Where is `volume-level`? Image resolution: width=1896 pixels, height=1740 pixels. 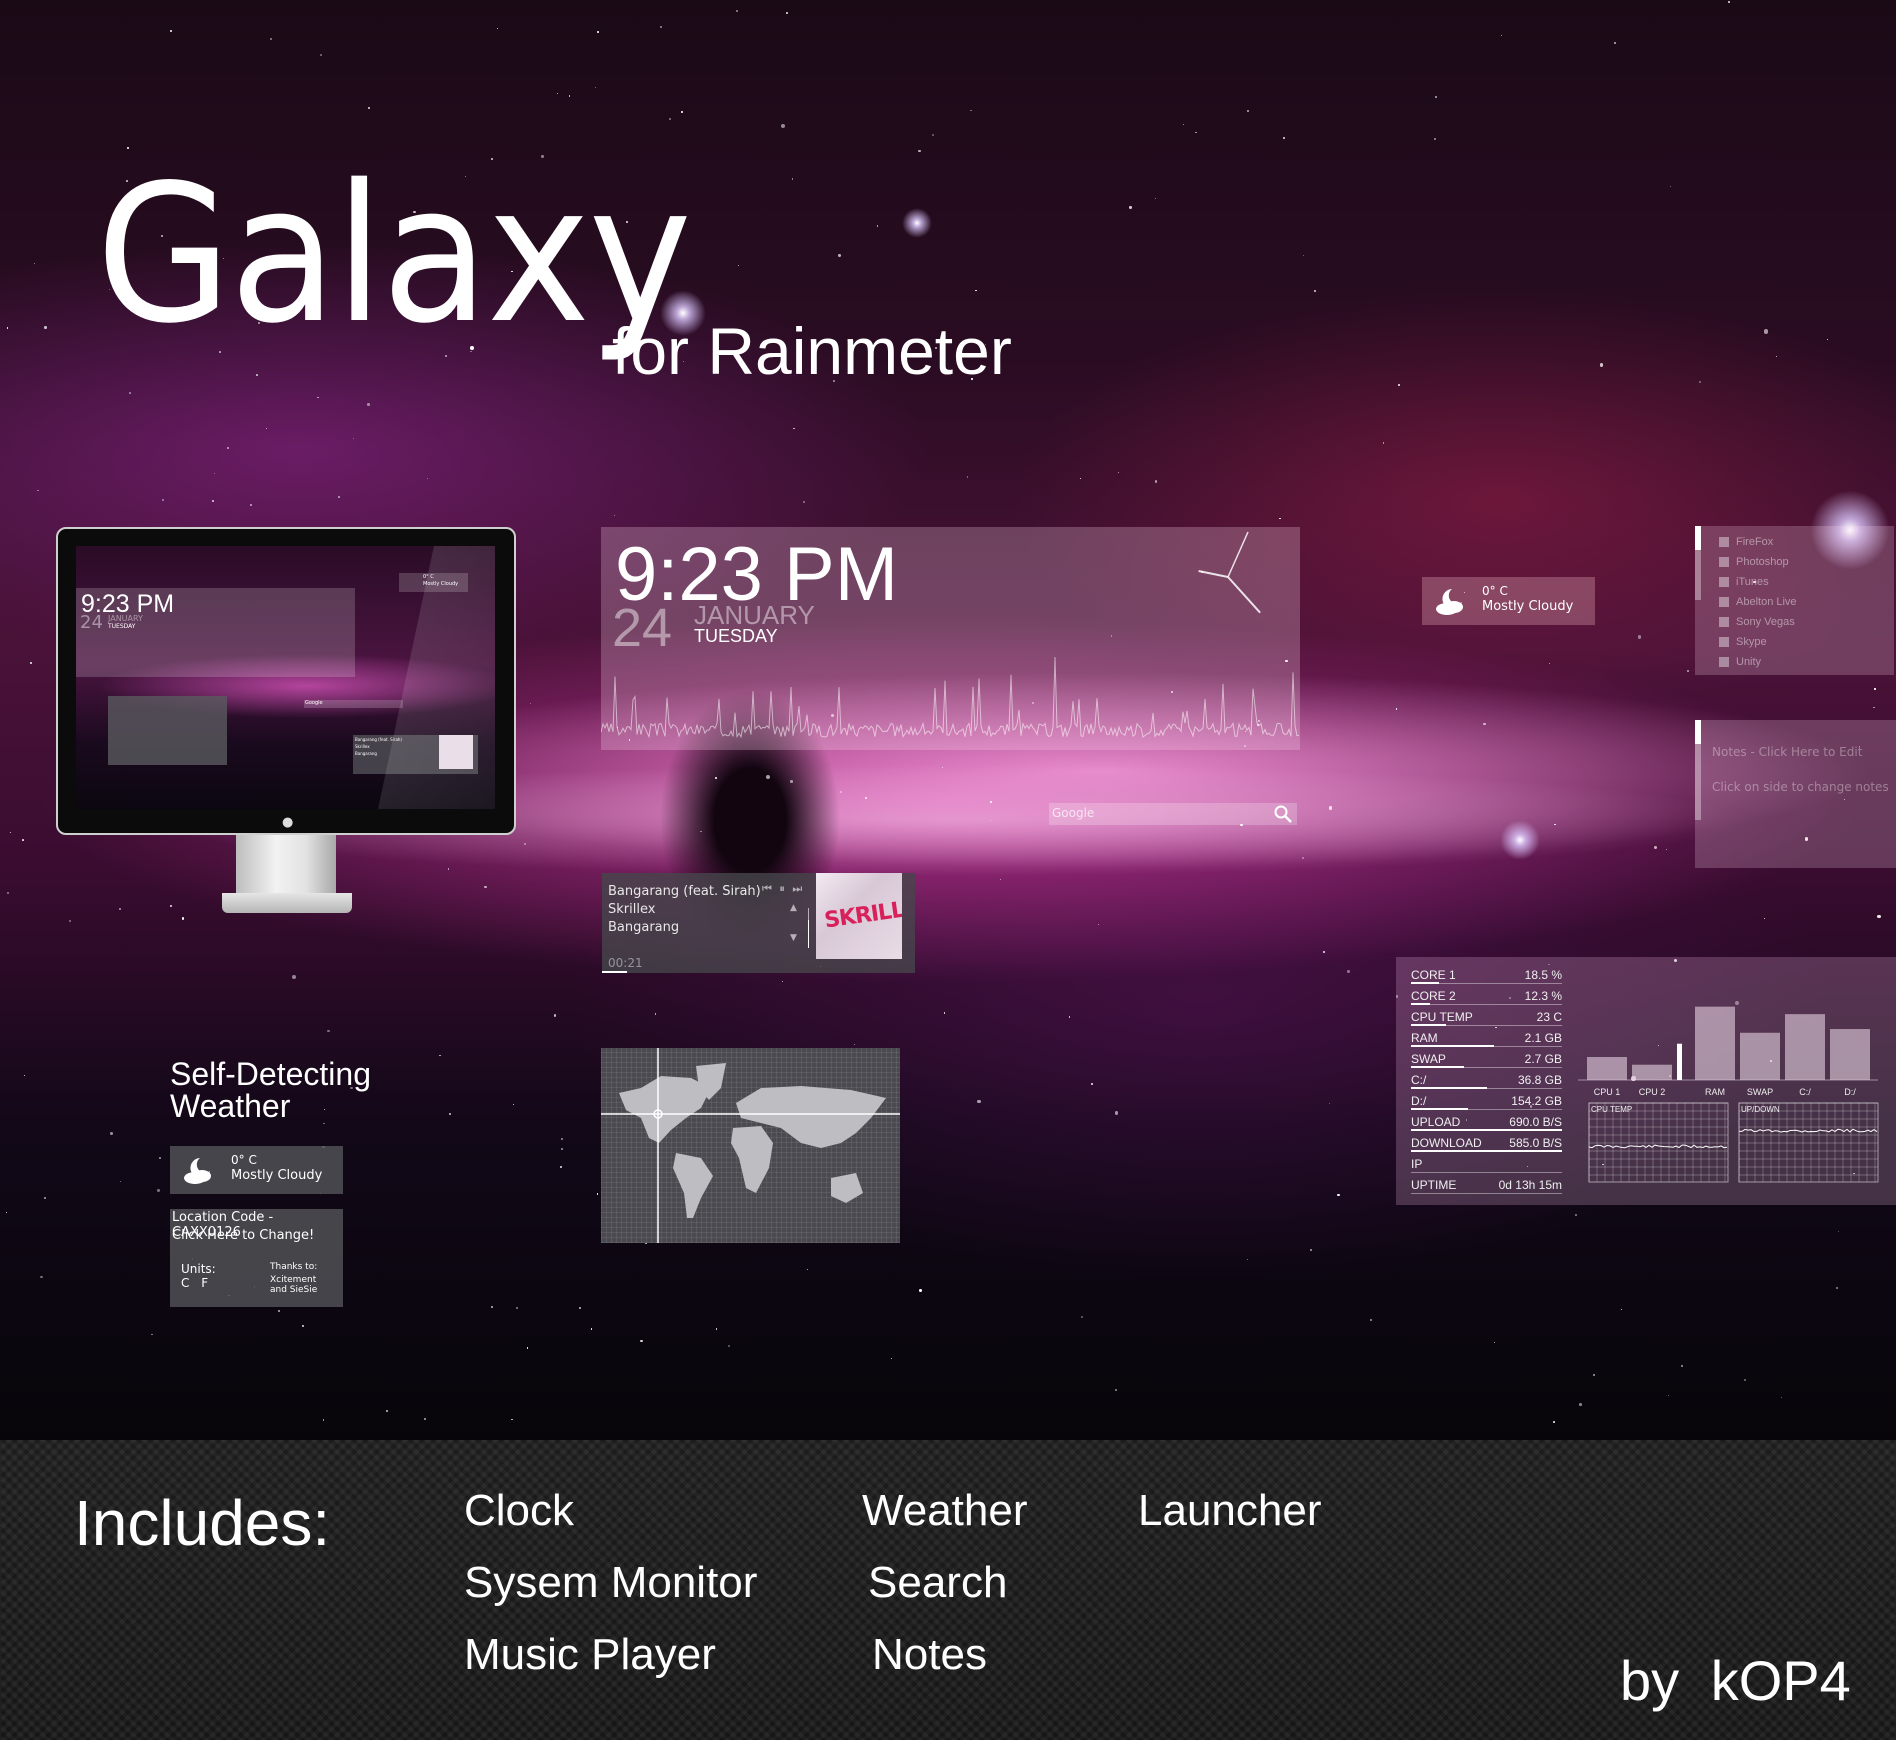 volume-level is located at coordinates (808, 934).